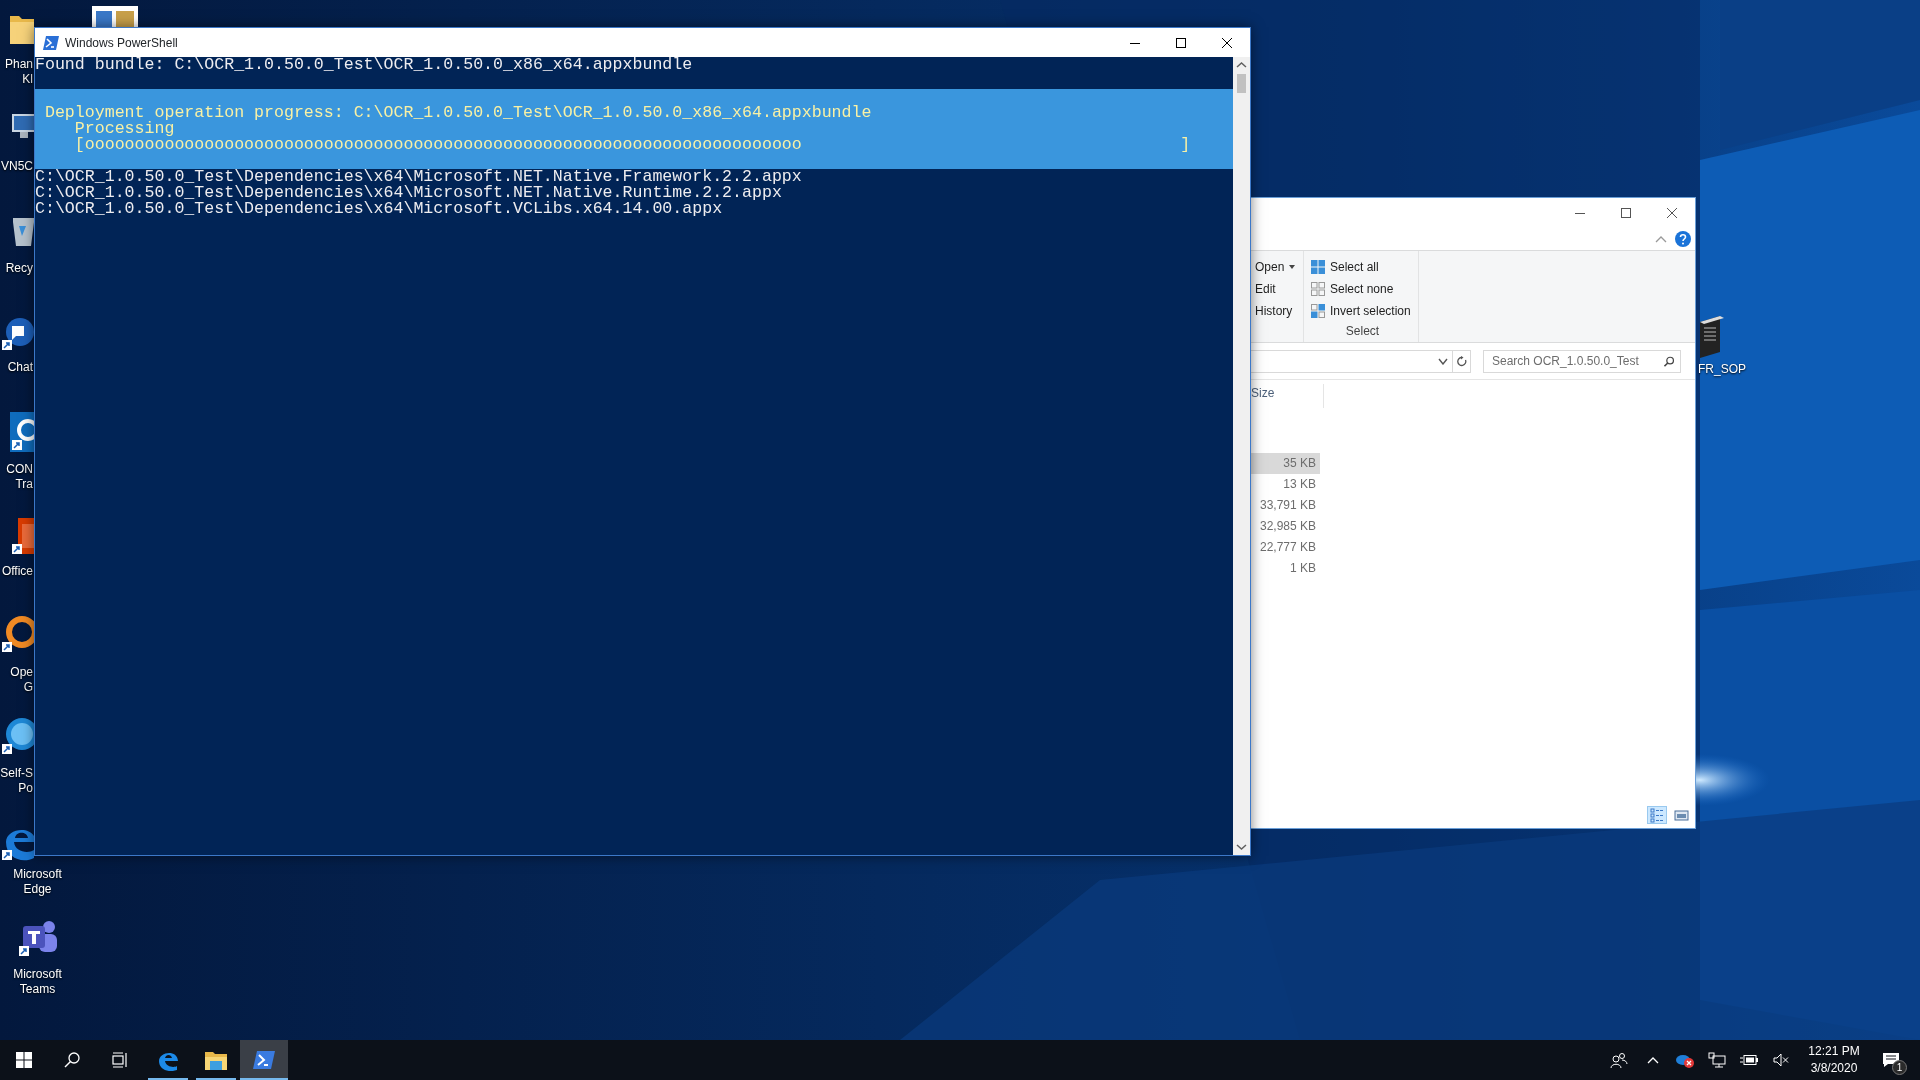 The width and height of the screenshot is (1920, 1080). Describe the element at coordinates (1685, 1060) in the screenshot. I see `cloud-error-icon` at that location.